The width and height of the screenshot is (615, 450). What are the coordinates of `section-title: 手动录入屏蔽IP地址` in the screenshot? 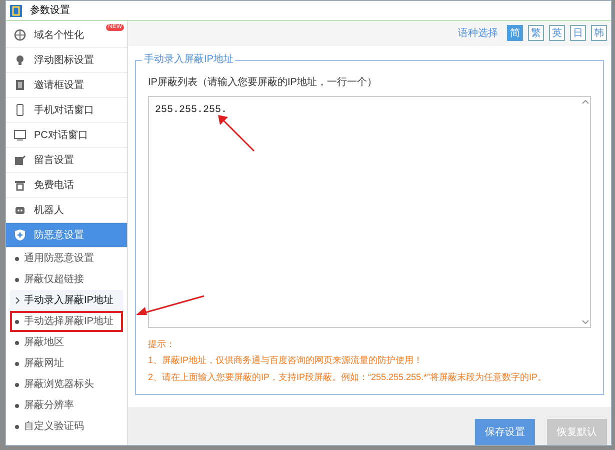 It's located at (189, 60).